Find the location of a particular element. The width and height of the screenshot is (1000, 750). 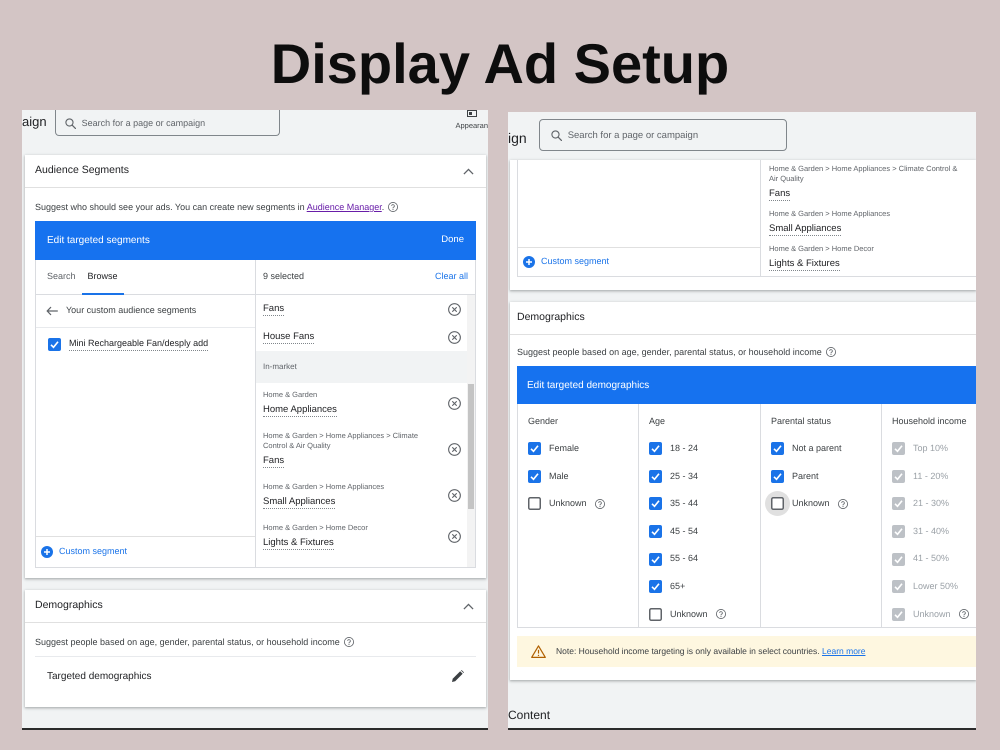

scrollbar is located at coordinates (471, 431).